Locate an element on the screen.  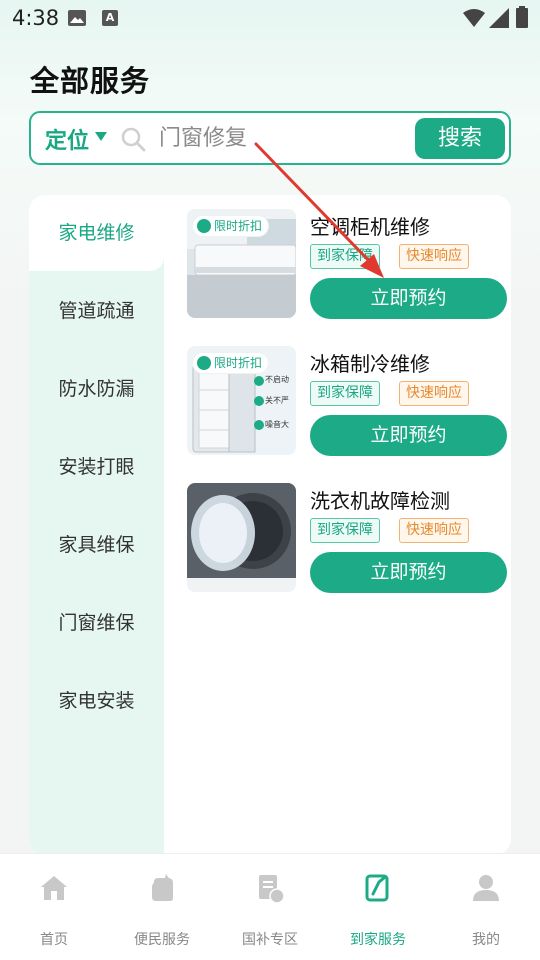
nav-label: 便民服务 is located at coordinates (162, 940).